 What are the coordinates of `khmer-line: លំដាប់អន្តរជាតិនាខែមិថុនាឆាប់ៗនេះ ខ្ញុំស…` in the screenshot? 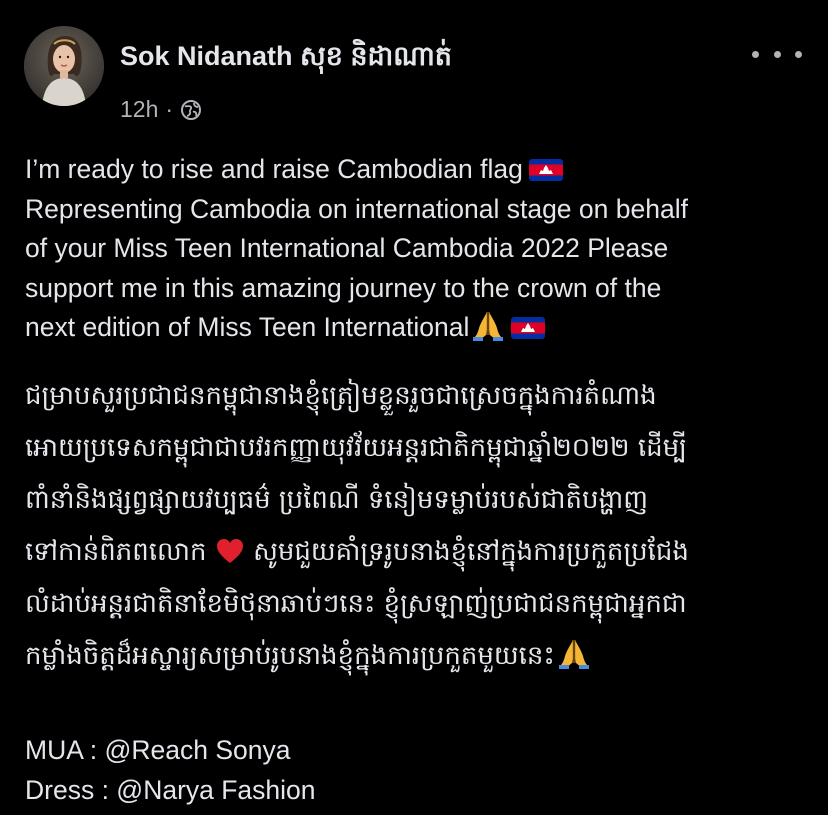 It's located at (356, 604).